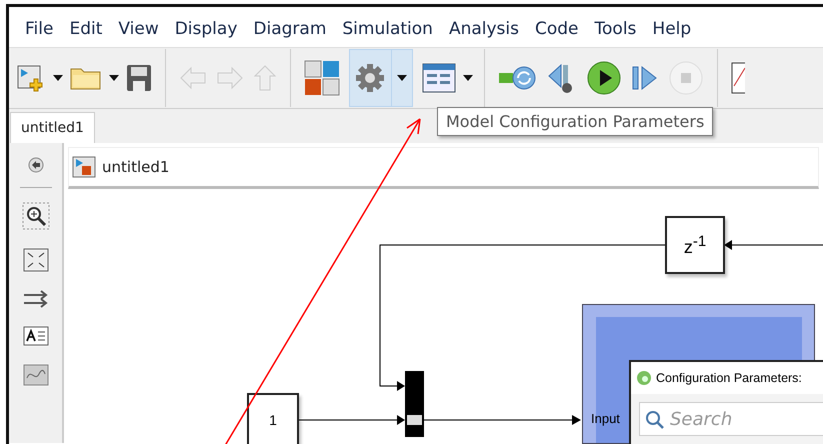 The width and height of the screenshot is (823, 444). What do you see at coordinates (575, 121) in the screenshot?
I see `tooltip: Model Configuration Parameters` at bounding box center [575, 121].